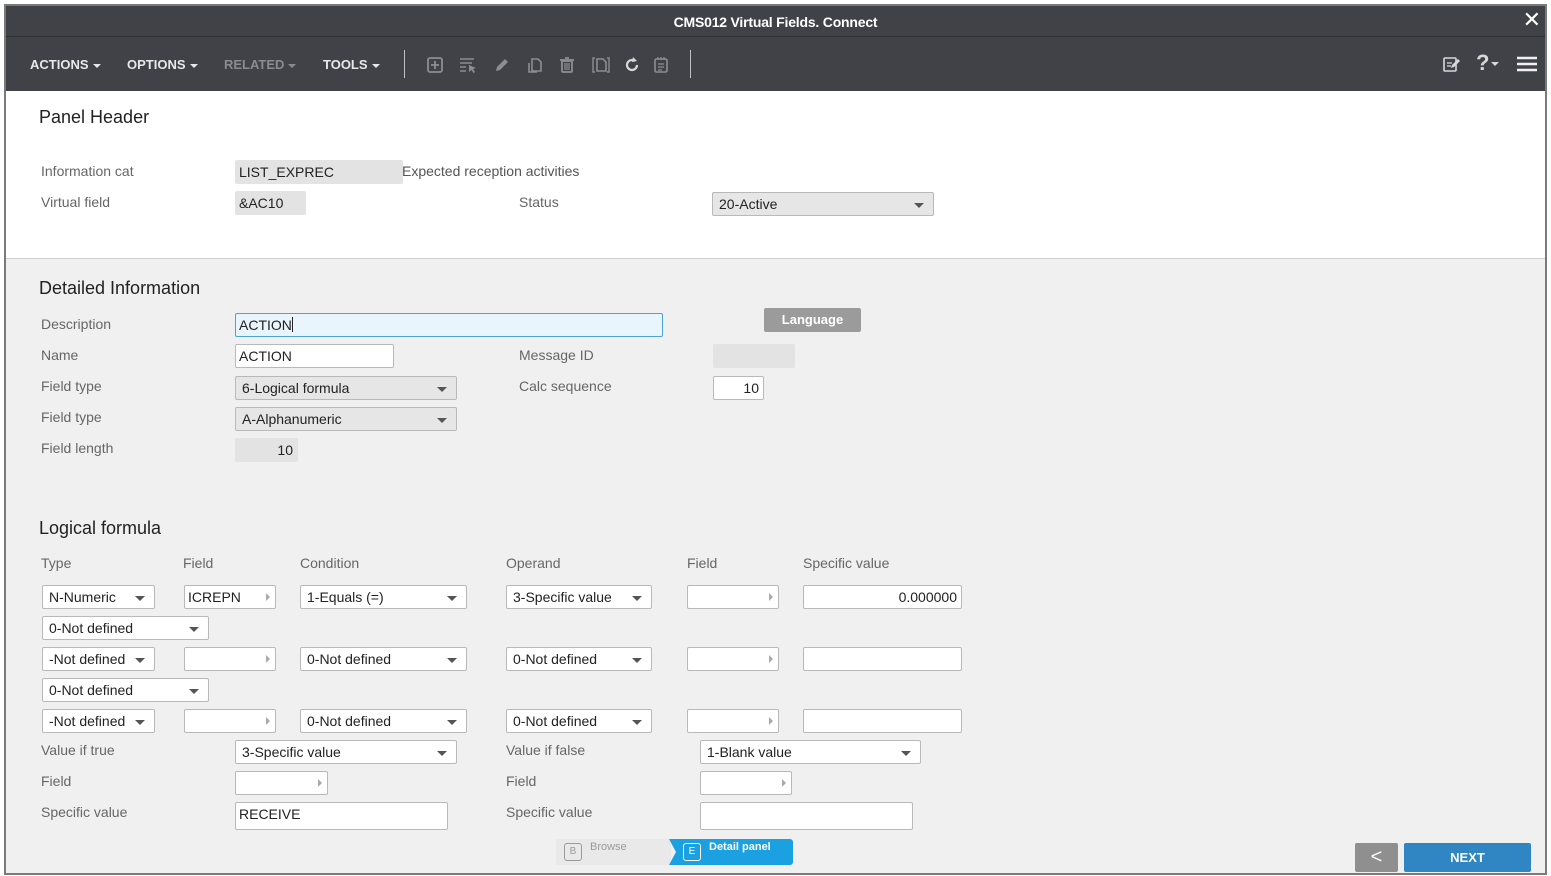  What do you see at coordinates (330, 563) in the screenshot?
I see `column-header-condition: Condition` at bounding box center [330, 563].